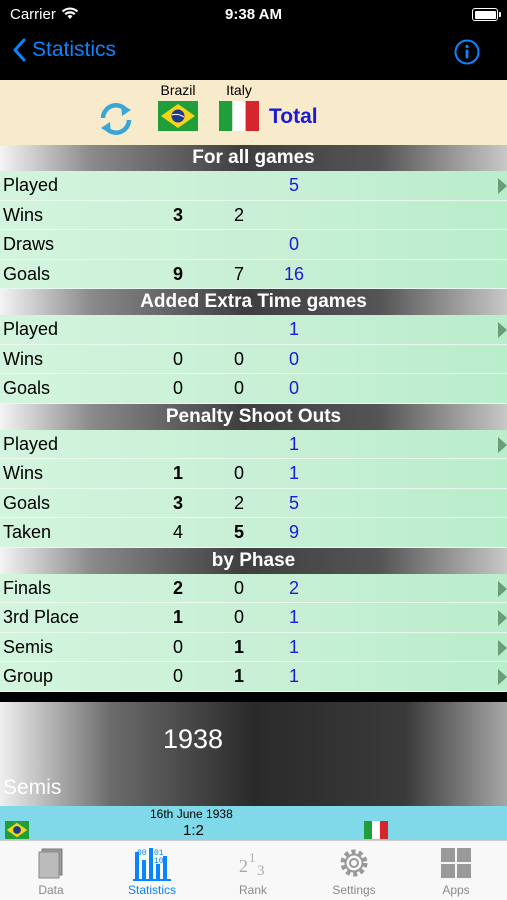 The image size is (507, 900). What do you see at coordinates (253, 647) in the screenshot?
I see `stat-row: Semis 0 1 1` at bounding box center [253, 647].